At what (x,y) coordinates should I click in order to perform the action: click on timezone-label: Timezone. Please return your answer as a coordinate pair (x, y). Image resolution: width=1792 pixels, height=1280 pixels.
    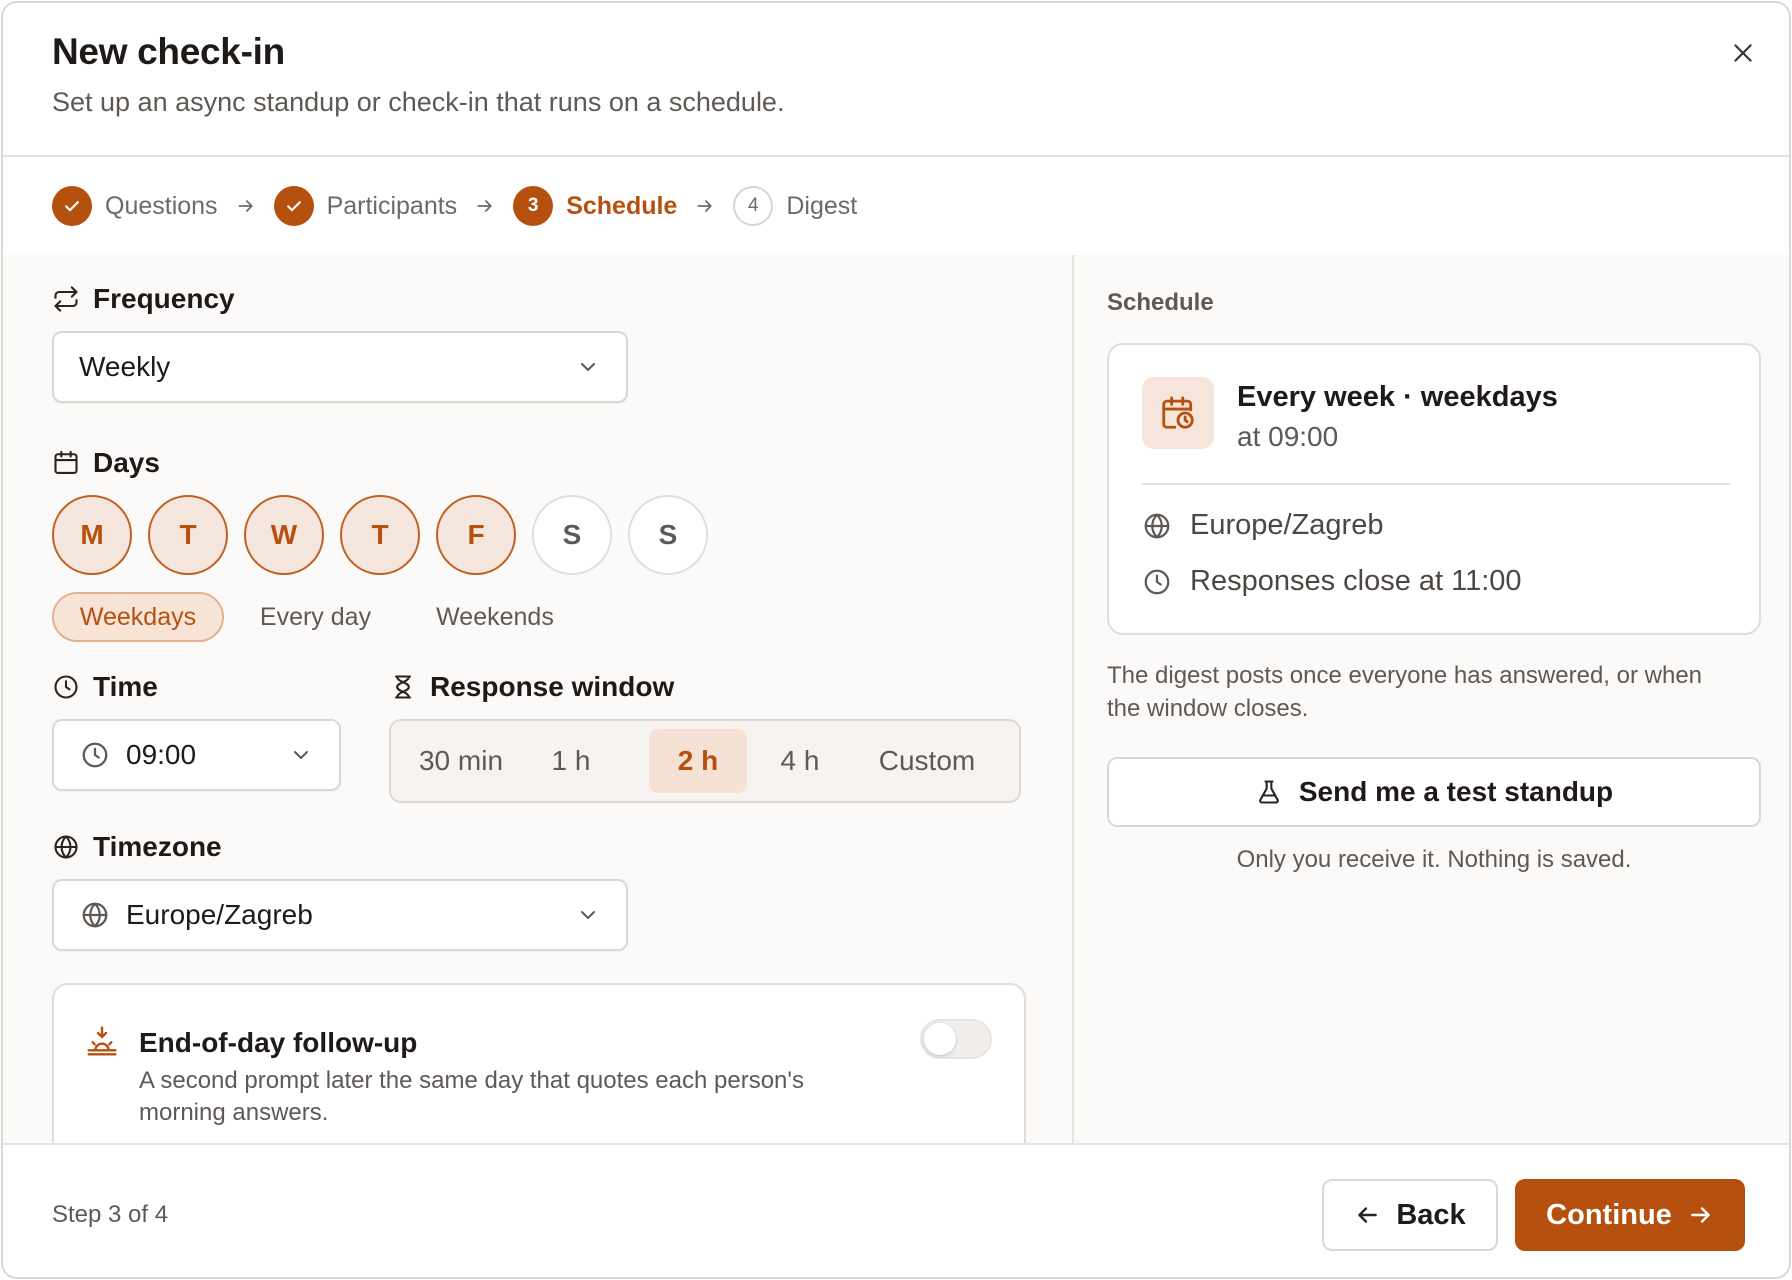
    Looking at the image, I should click on (137, 847).